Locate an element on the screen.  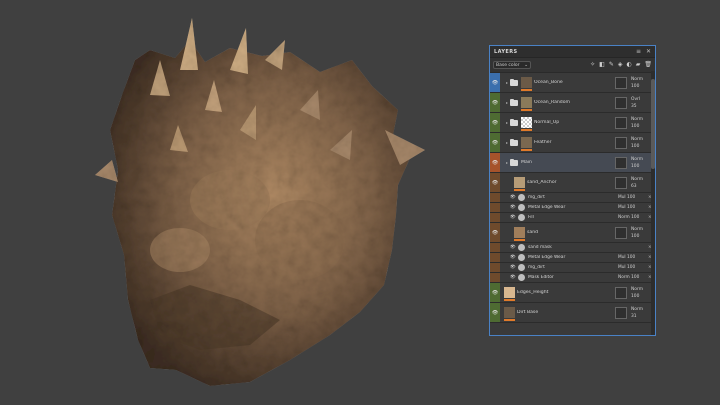
trash-icon: 🗑 is located at coordinates (648, 65).